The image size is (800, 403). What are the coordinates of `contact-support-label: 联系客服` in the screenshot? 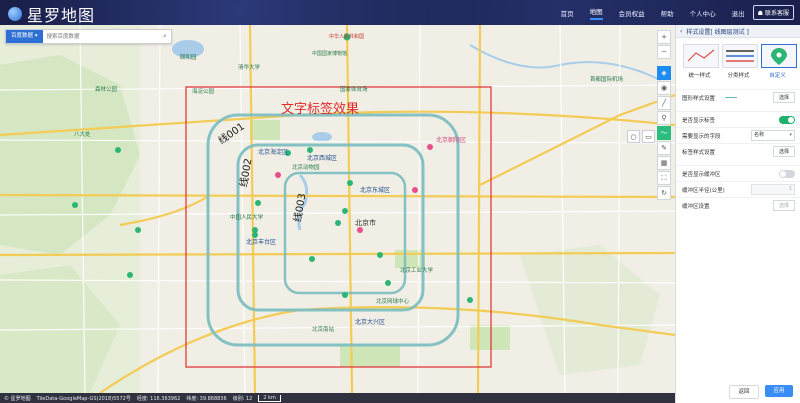 It's located at (776, 13).